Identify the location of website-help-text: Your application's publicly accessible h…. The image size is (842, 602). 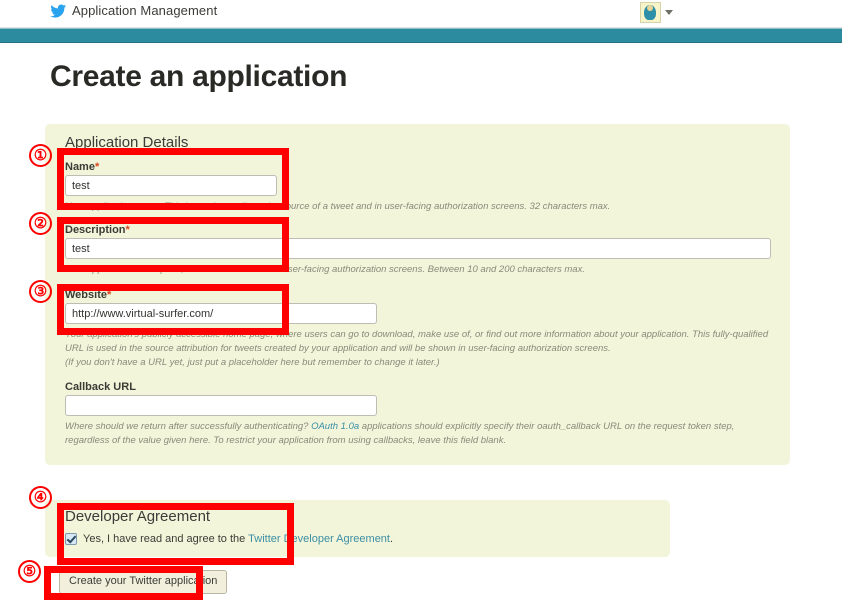
(417, 348).